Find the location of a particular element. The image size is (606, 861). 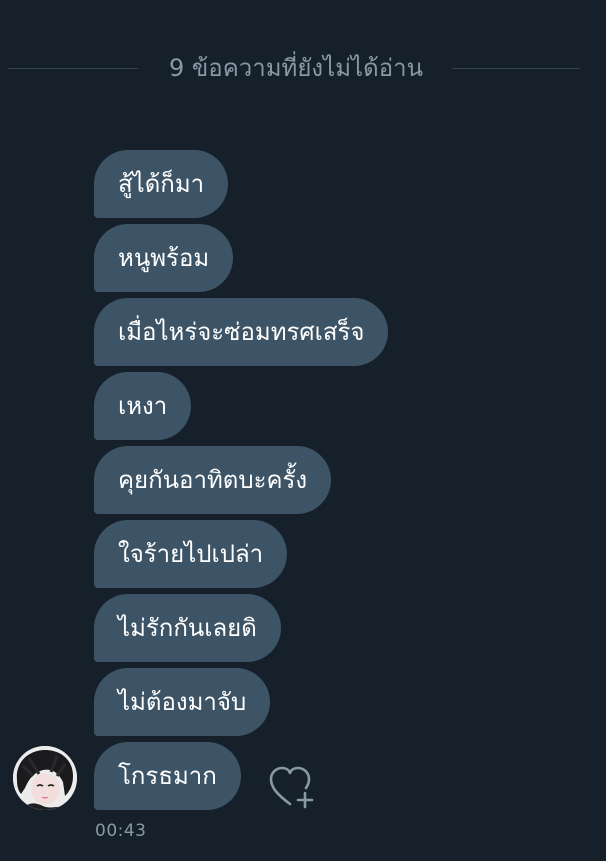

heart-plus-icon is located at coordinates (293, 787).